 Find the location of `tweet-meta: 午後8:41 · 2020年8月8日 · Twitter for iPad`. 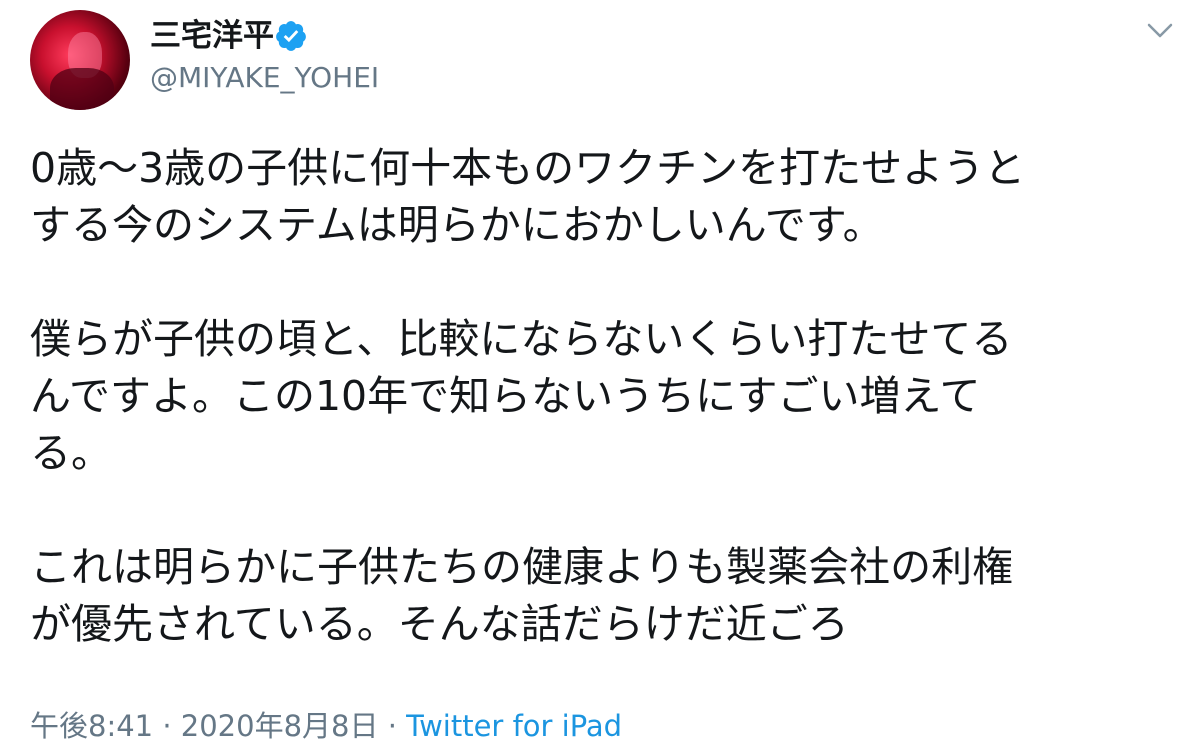

tweet-meta: 午後8:41 · 2020年8月8日 · Twitter for iPad is located at coordinates (326, 726).